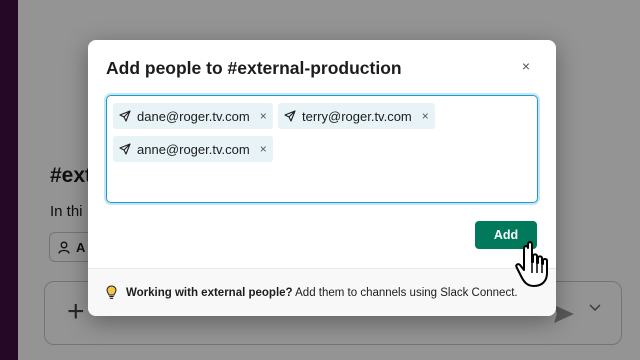 The height and width of the screenshot is (360, 640). I want to click on recipient-token: dane@roger.tv.com ×, so click(193, 116).